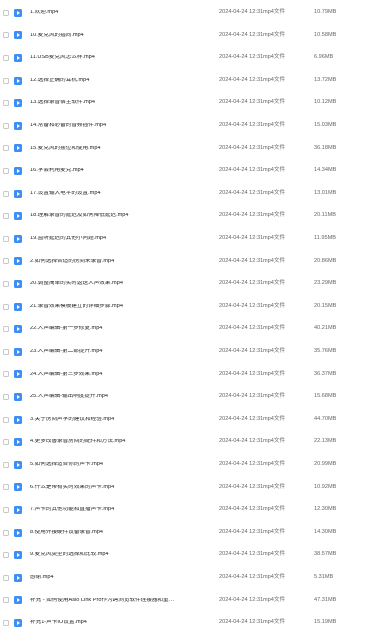 The width and height of the screenshot is (371, 634). What do you see at coordinates (325, 531) in the screenshot?
I see `file-size: 14.30MB` at bounding box center [325, 531].